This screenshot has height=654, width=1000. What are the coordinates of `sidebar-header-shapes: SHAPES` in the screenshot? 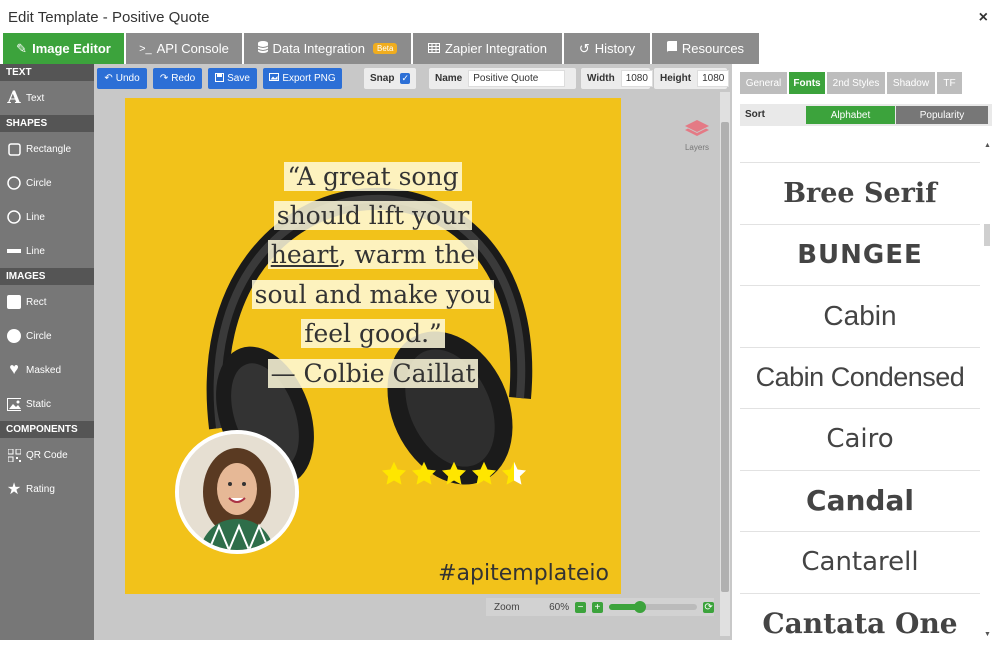 It's located at (47, 123).